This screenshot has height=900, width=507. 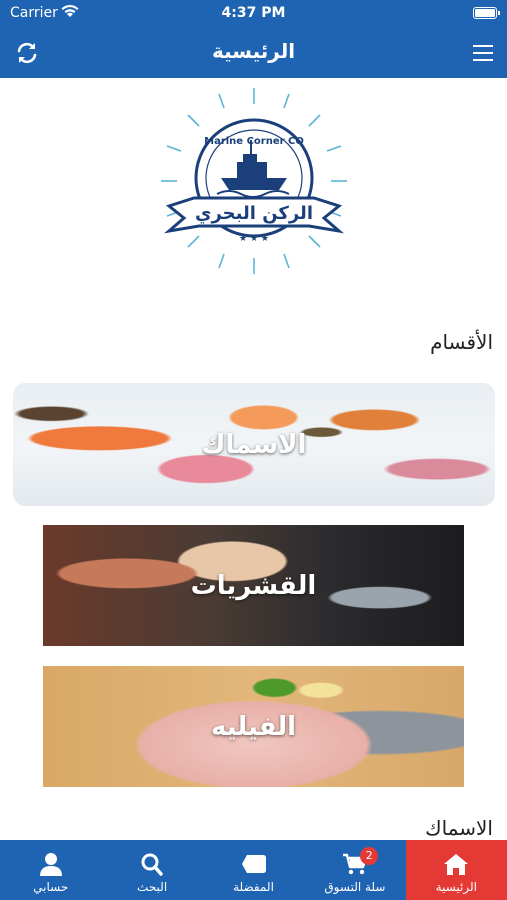 I want to click on tab-label: حسابي, so click(x=51, y=887).